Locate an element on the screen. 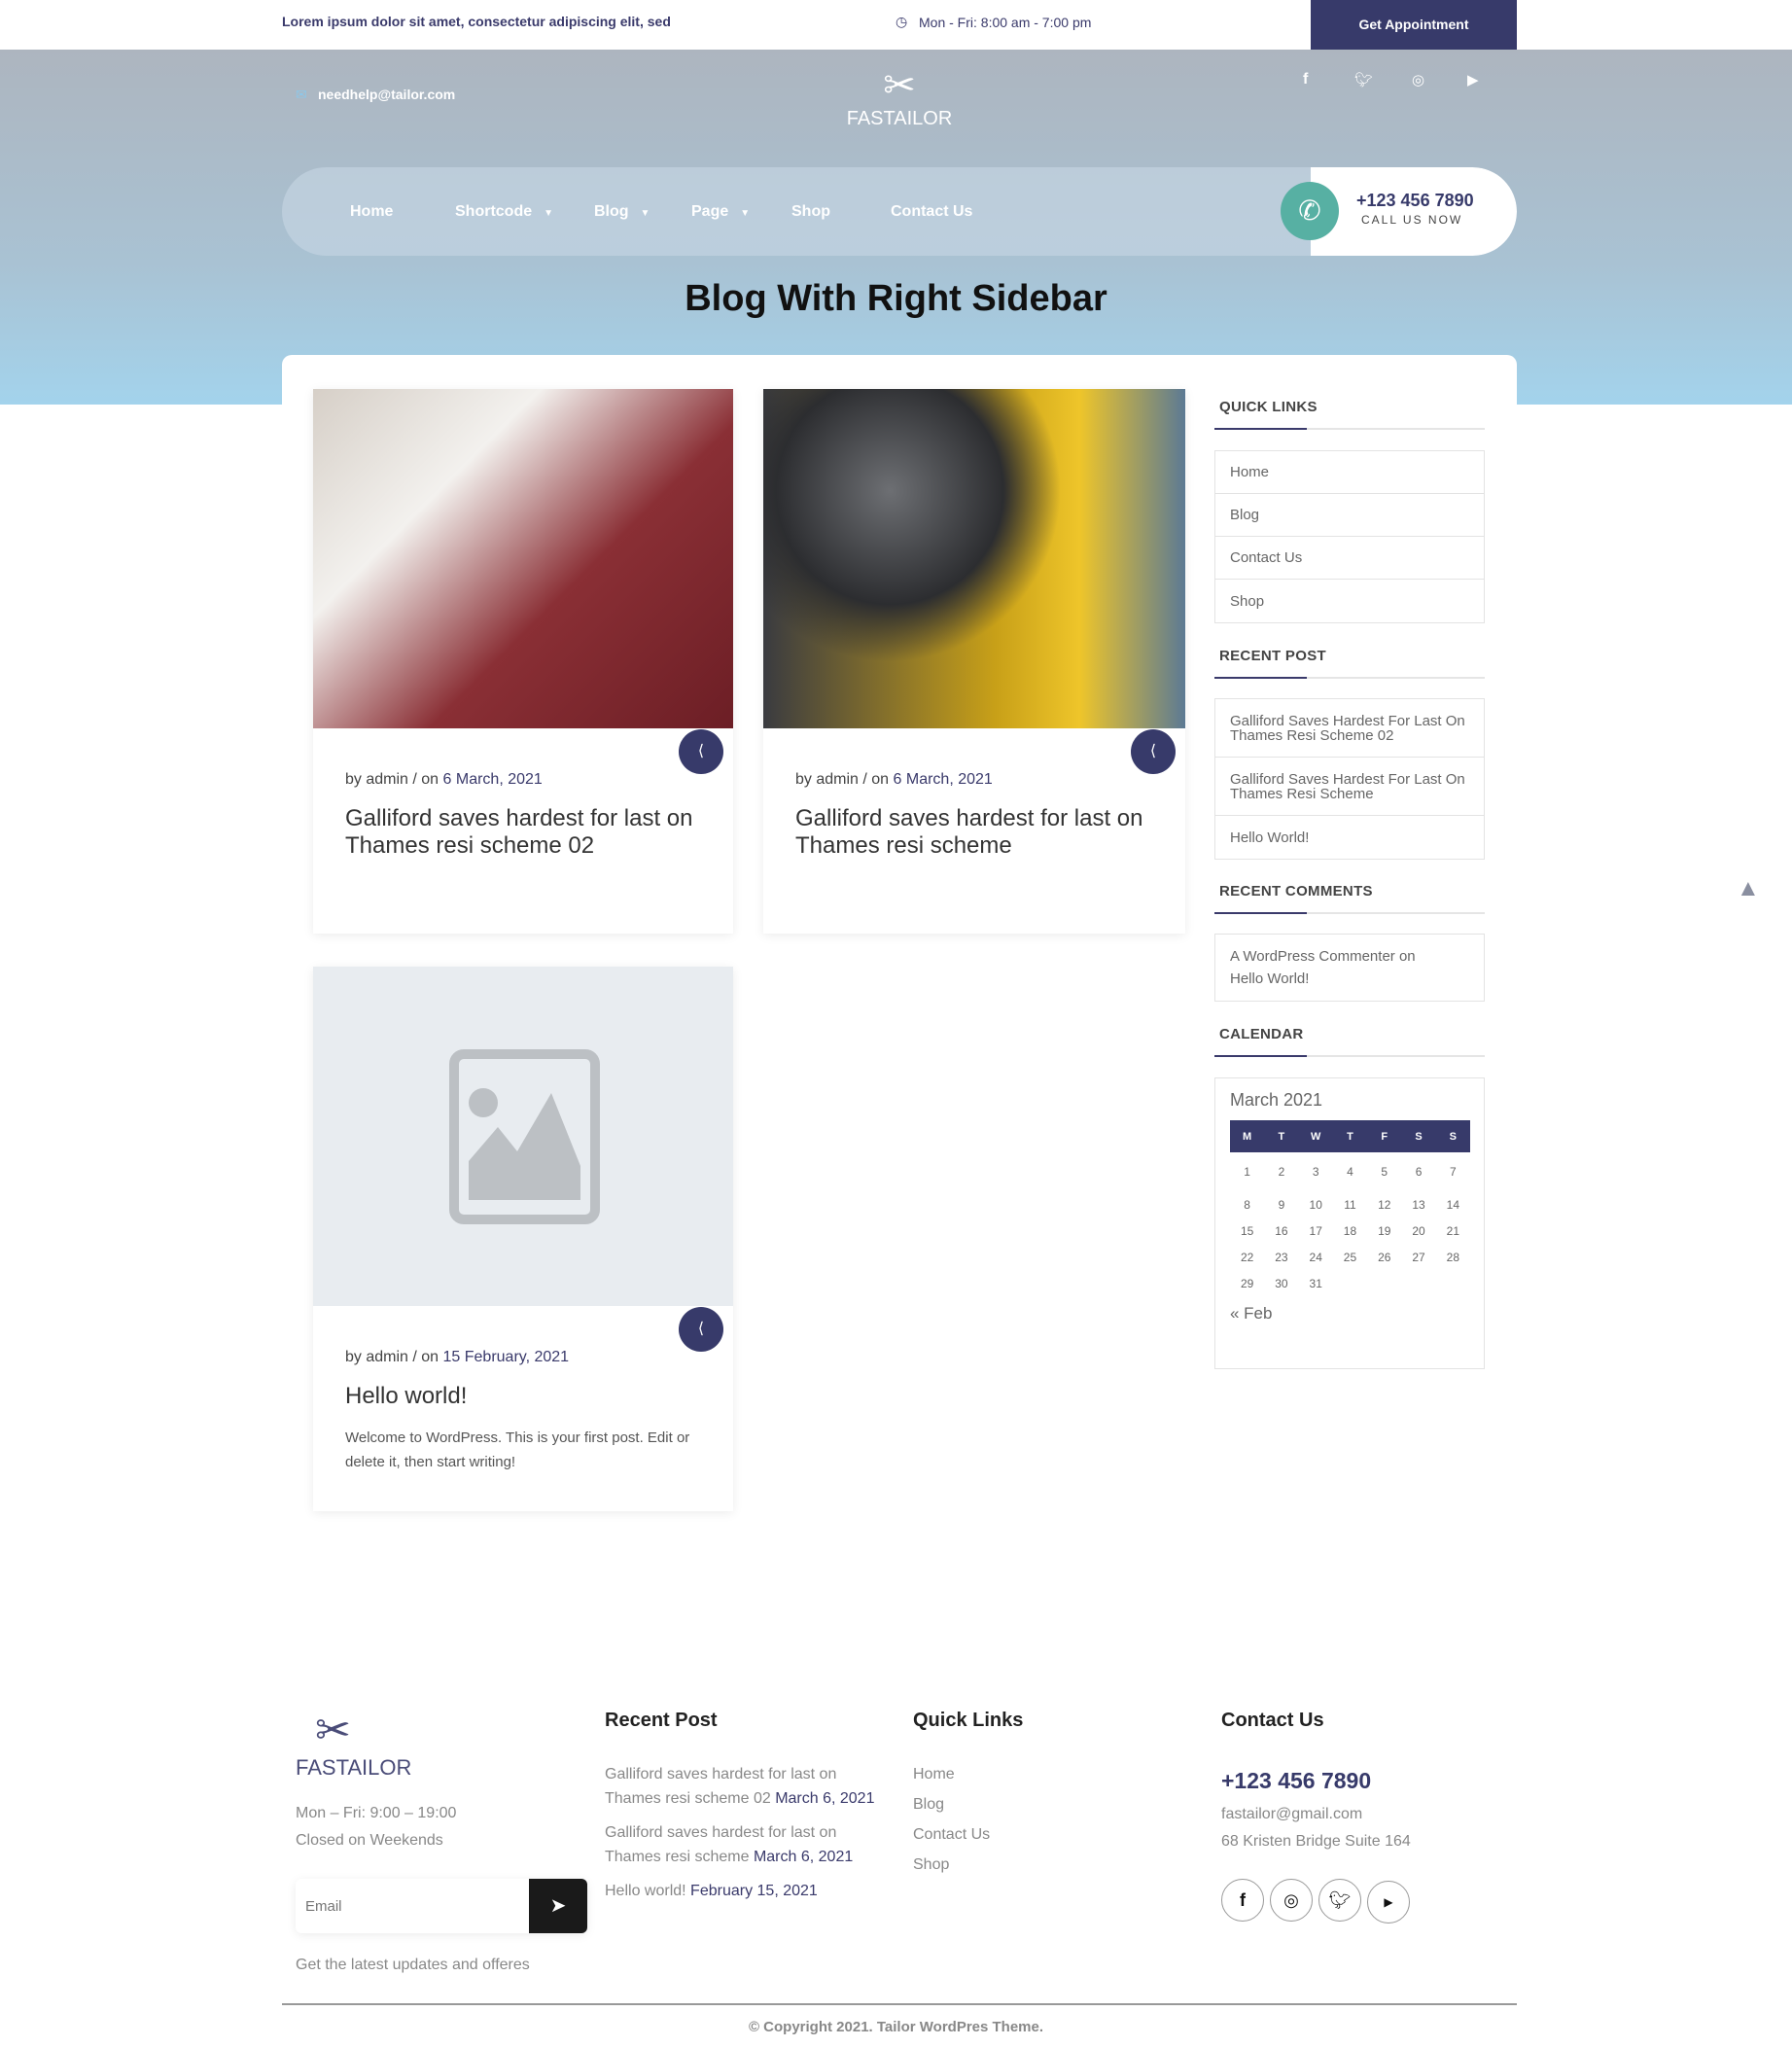 The height and width of the screenshot is (2047, 1792). clock-icon: ◷ is located at coordinates (902, 21).